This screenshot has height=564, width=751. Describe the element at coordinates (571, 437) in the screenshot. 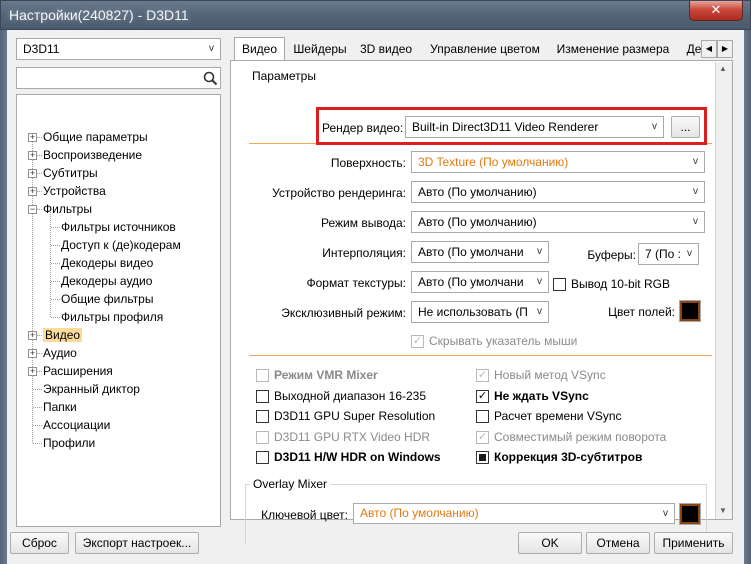

I see `compat-rotation-checkbox: ✓ Совместимый режим поворота` at that location.